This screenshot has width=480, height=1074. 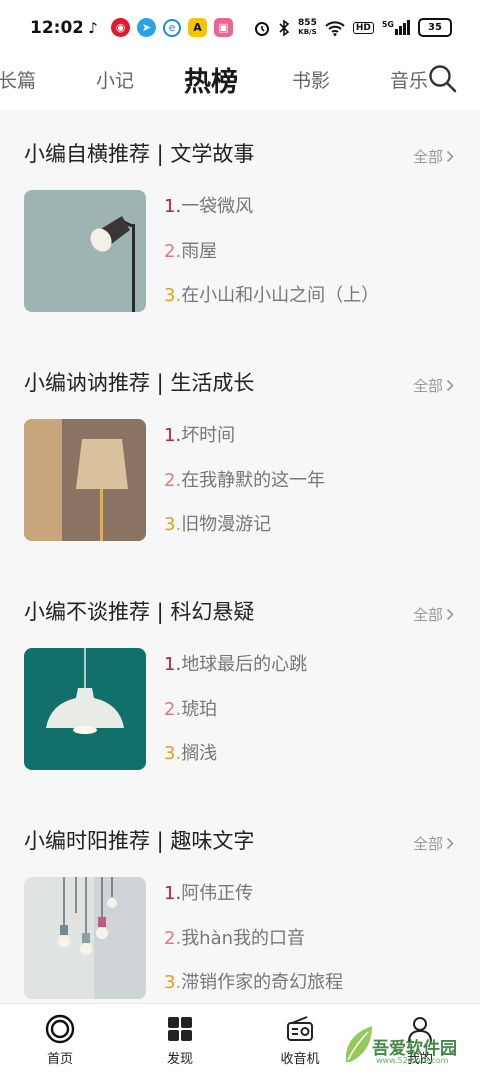 What do you see at coordinates (217, 893) in the screenshot?
I see `book-title: 阿伟正传` at bounding box center [217, 893].